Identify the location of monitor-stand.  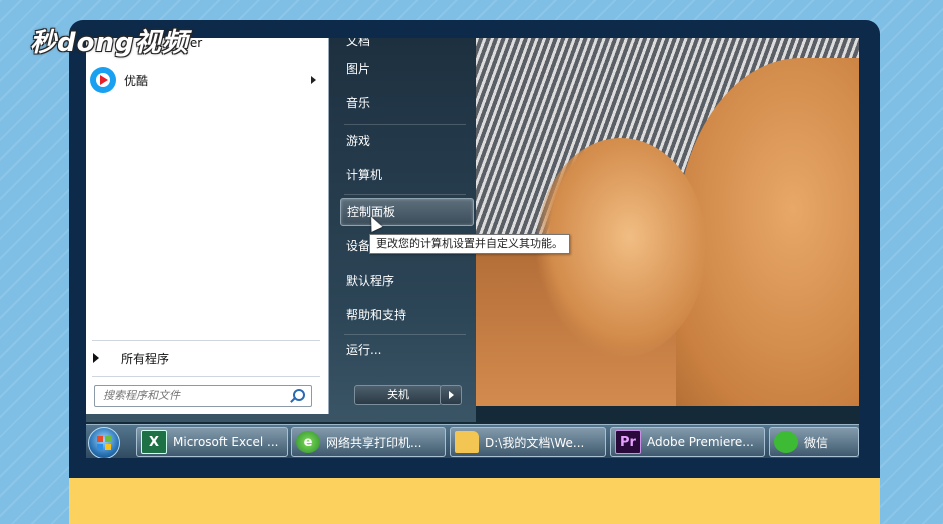
(474, 501).